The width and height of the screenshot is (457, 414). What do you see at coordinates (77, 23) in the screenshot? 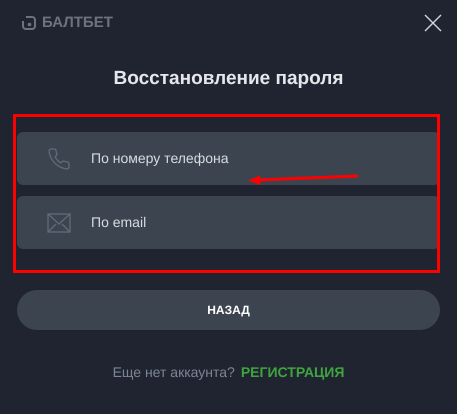
I see `brand-name: БАЛТБЕТ` at bounding box center [77, 23].